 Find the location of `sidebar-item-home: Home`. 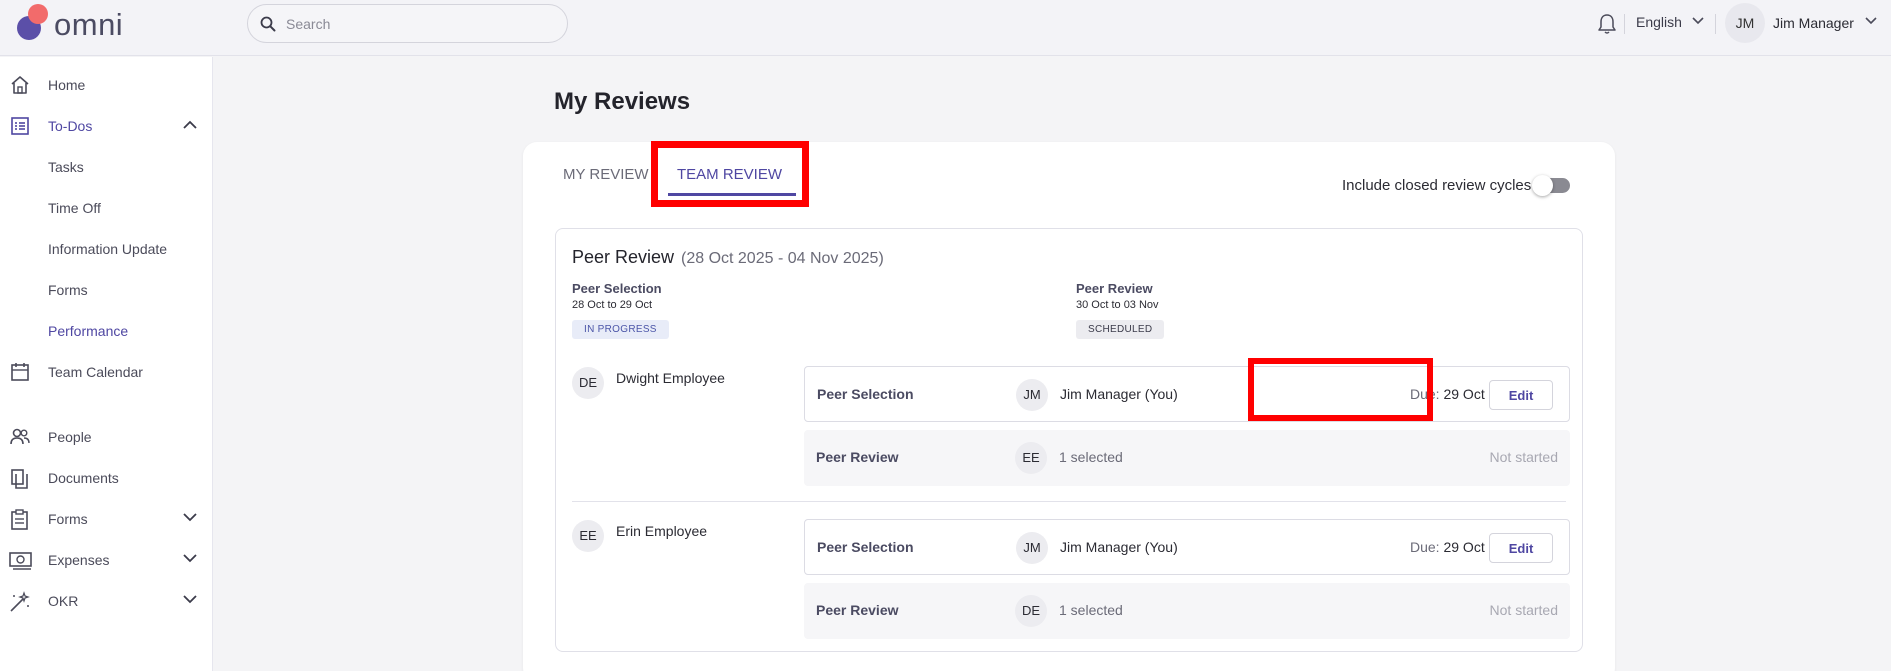

sidebar-item-home: Home is located at coordinates (106, 85).